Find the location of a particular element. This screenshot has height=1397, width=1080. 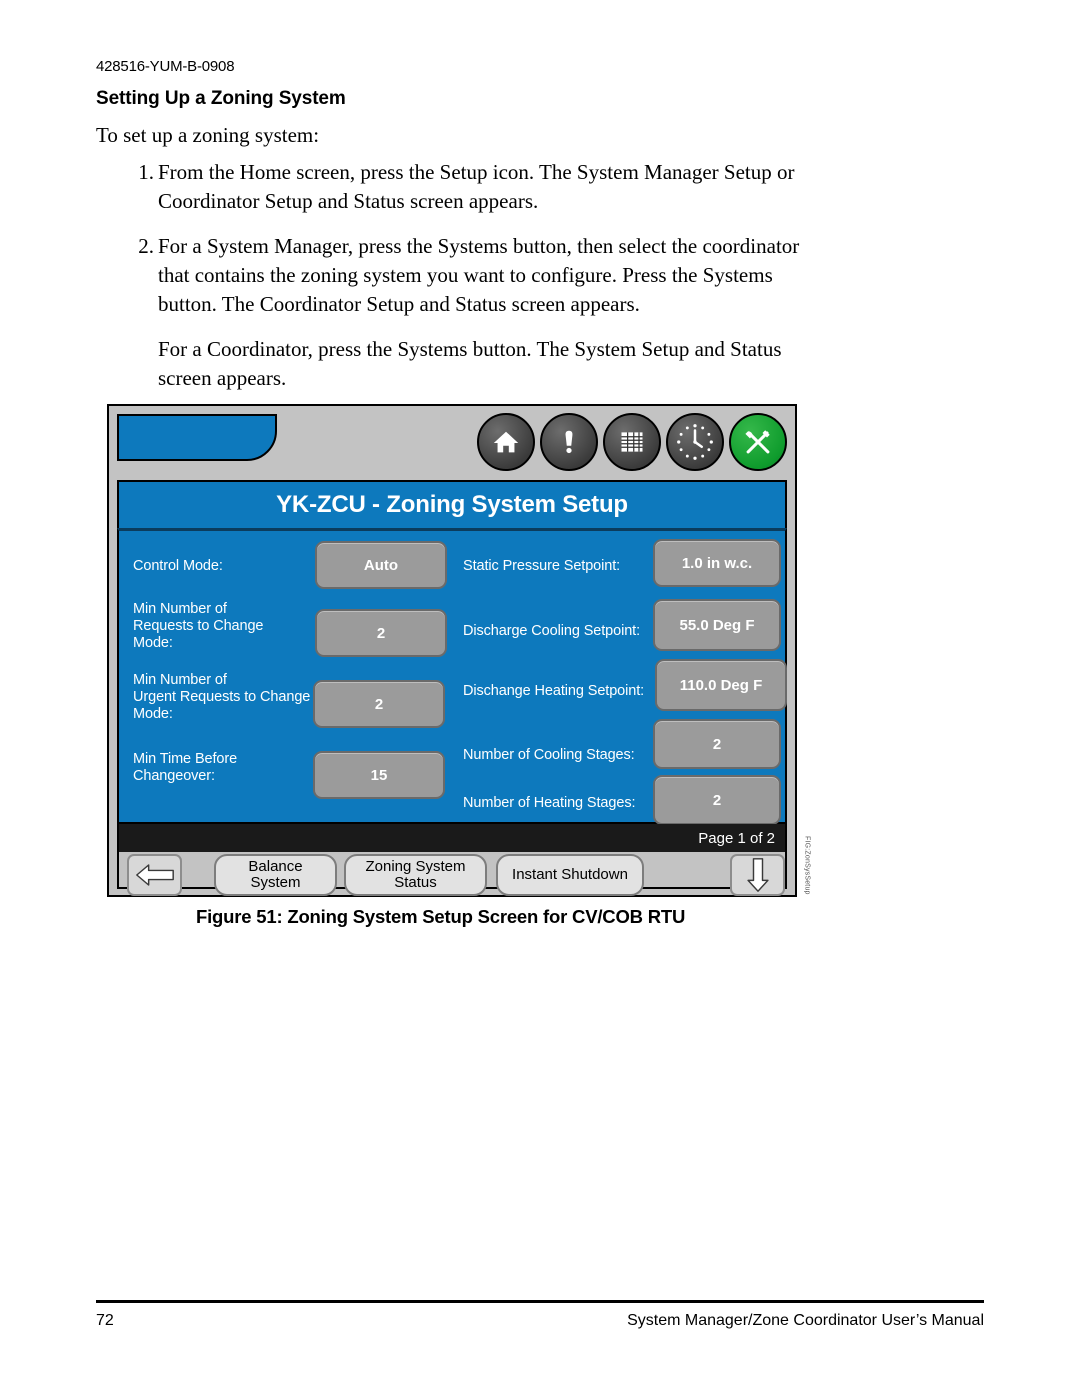

field-label-heating-stages: Number of Heating Stages: is located at coordinates (549, 803).